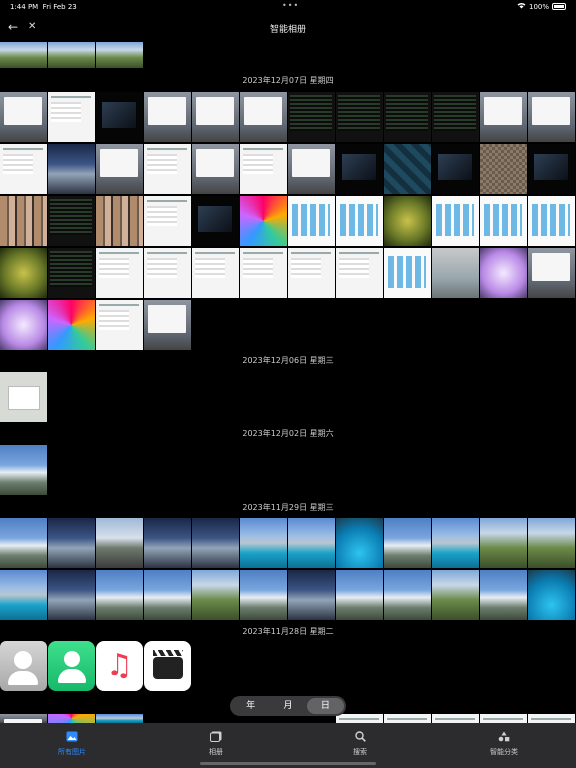 Image resolution: width=576 pixels, height=768 pixels. Describe the element at coordinates (325, 706) in the screenshot. I see `view-option-day: 日` at that location.